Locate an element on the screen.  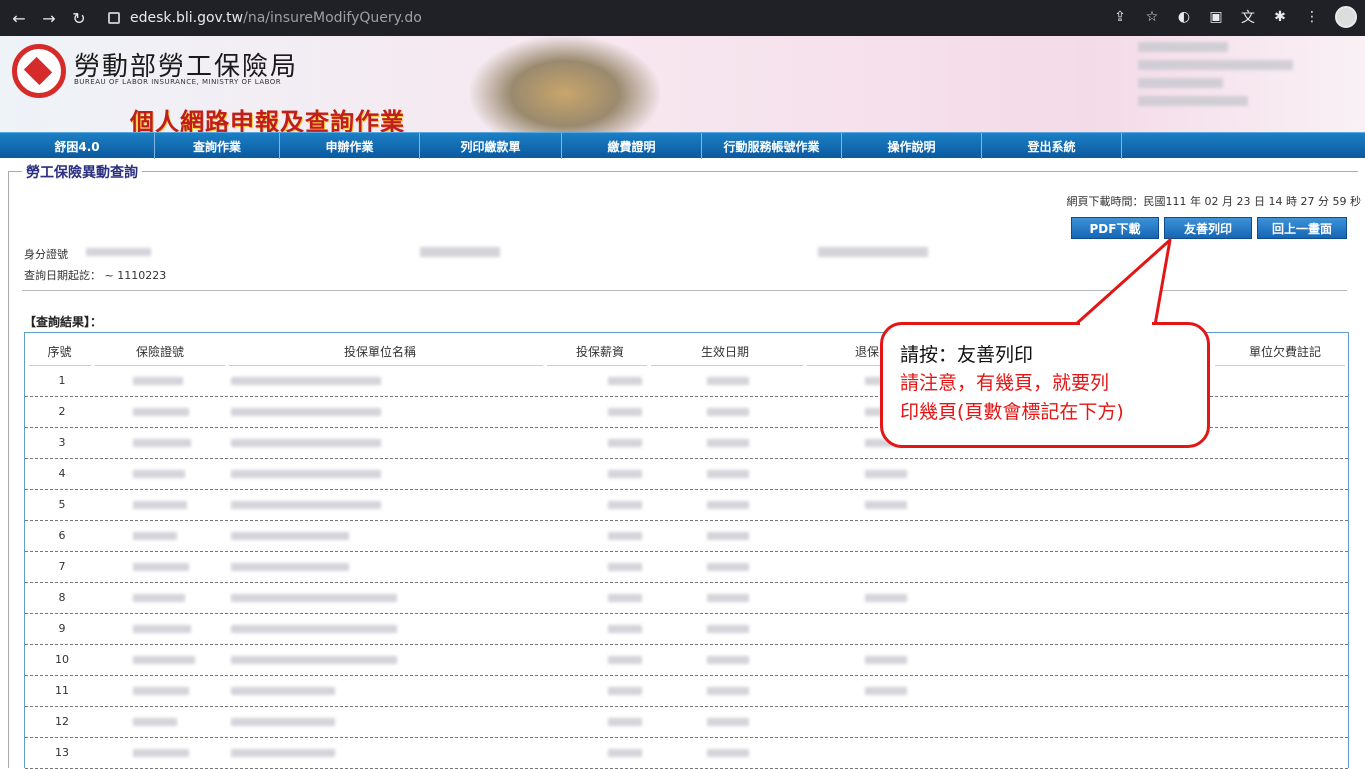
callout-line-3: 印幾頁(頁數會標記在下方) is located at coordinates (1012, 412).